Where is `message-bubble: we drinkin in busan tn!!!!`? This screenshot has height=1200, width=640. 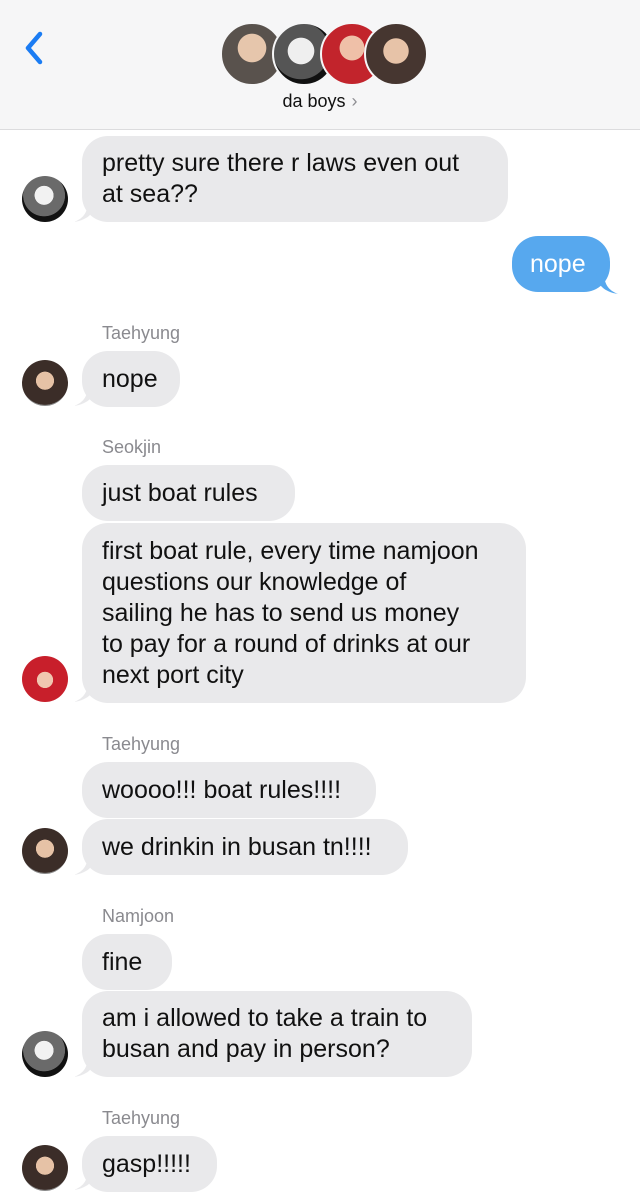
message-bubble: we drinkin in busan tn!!!! is located at coordinates (245, 847).